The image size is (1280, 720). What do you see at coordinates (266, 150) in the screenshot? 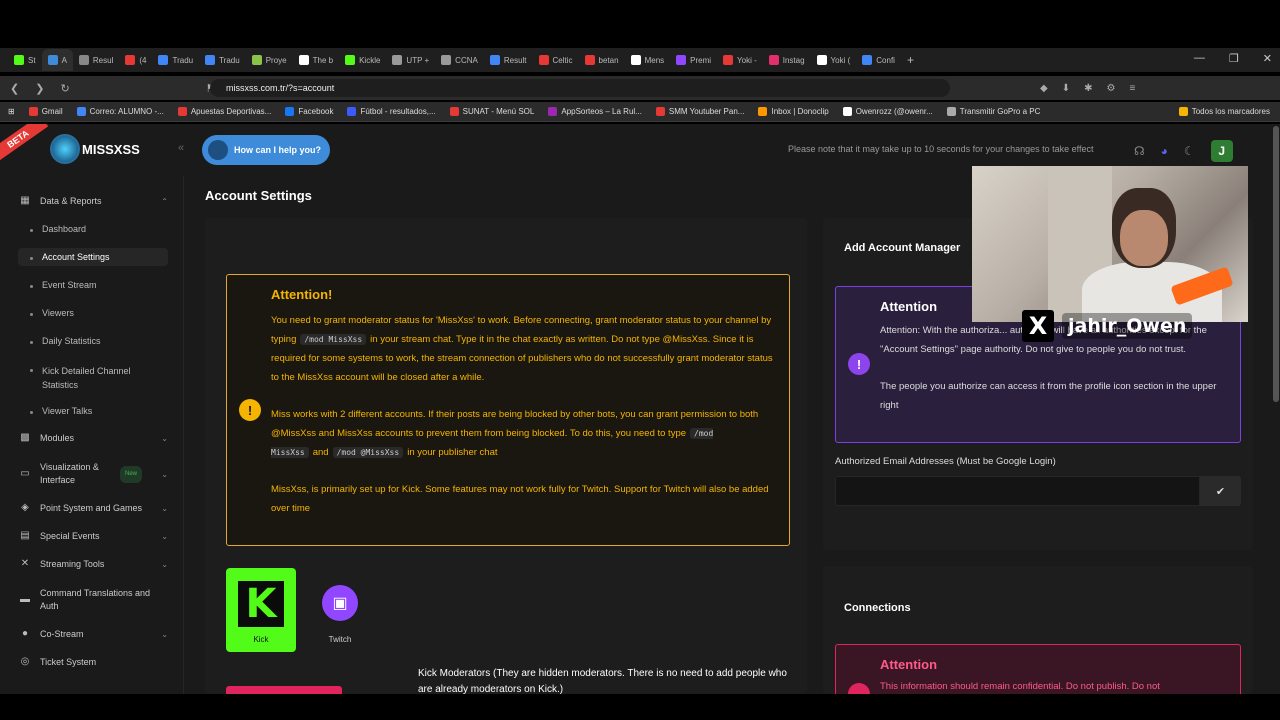
I see `help-button: How can I help you?` at bounding box center [266, 150].